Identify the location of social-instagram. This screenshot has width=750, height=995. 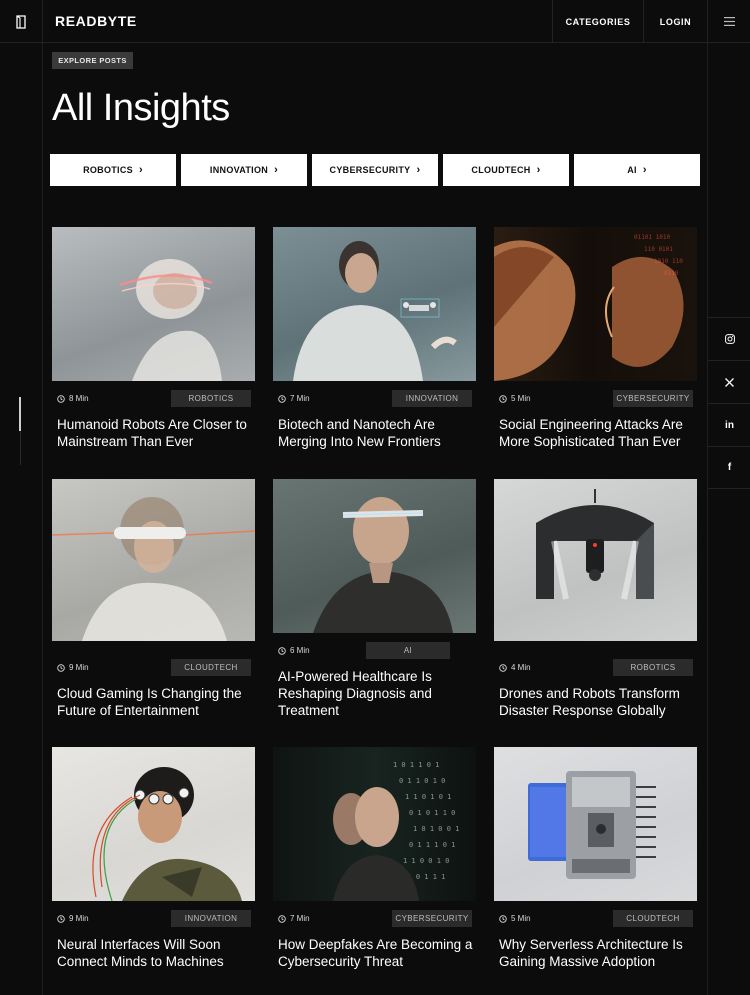
(729, 338).